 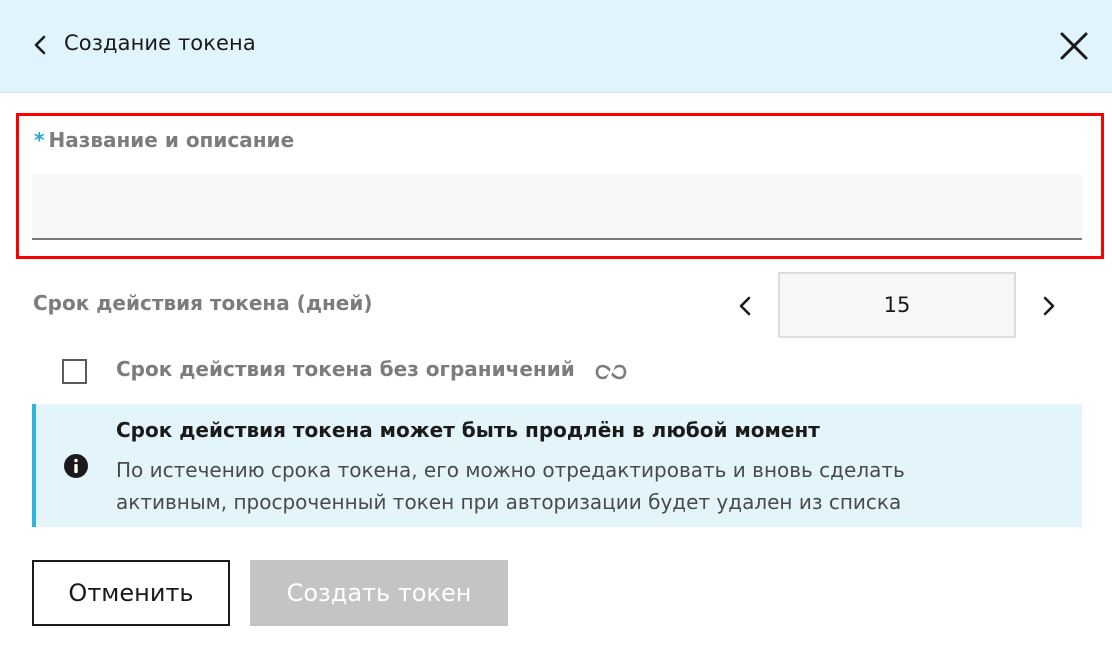 What do you see at coordinates (897, 305) in the screenshot?
I see `days-input` at bounding box center [897, 305].